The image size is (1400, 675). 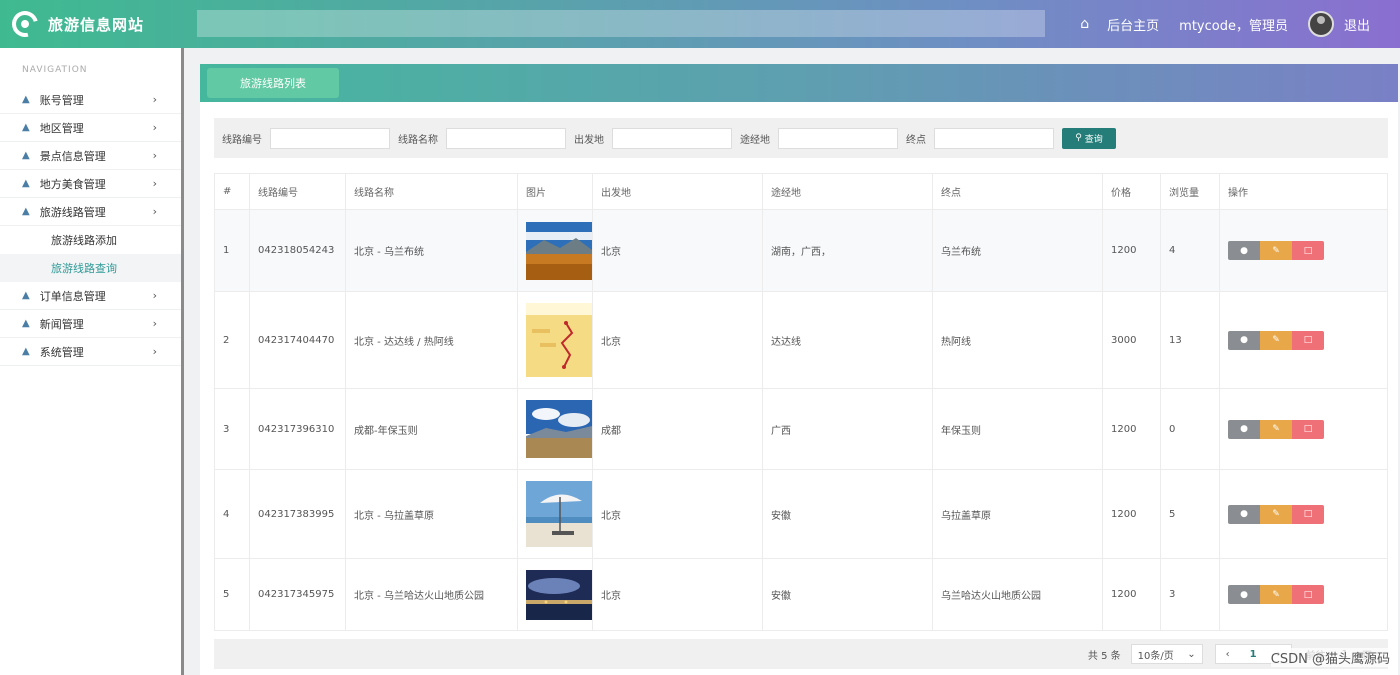 What do you see at coordinates (1017, 191) in the screenshot?
I see `col-dest: 终点` at bounding box center [1017, 191].